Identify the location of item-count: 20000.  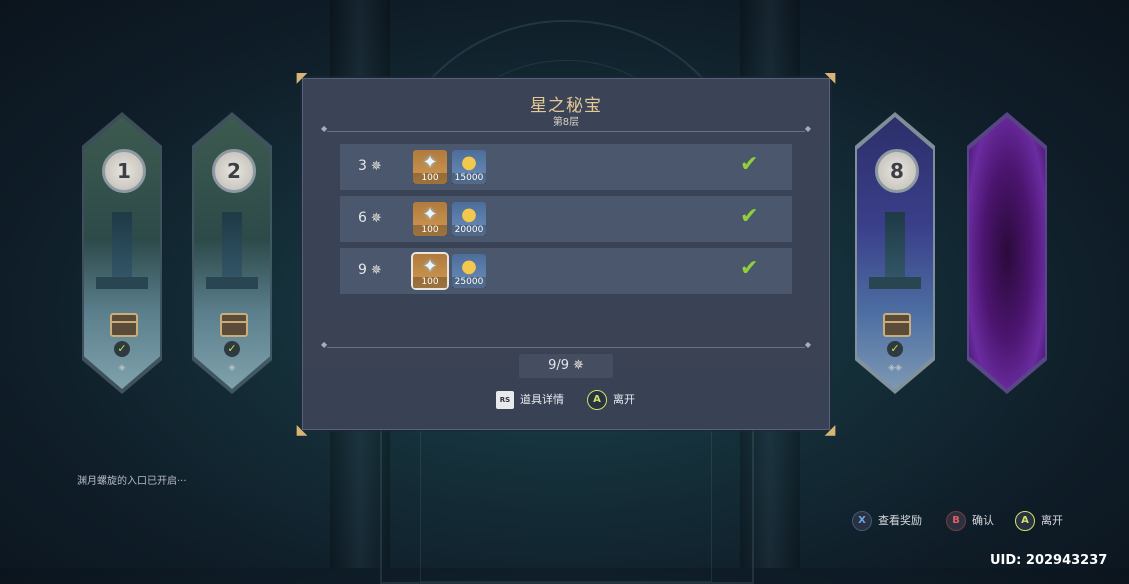
(469, 230).